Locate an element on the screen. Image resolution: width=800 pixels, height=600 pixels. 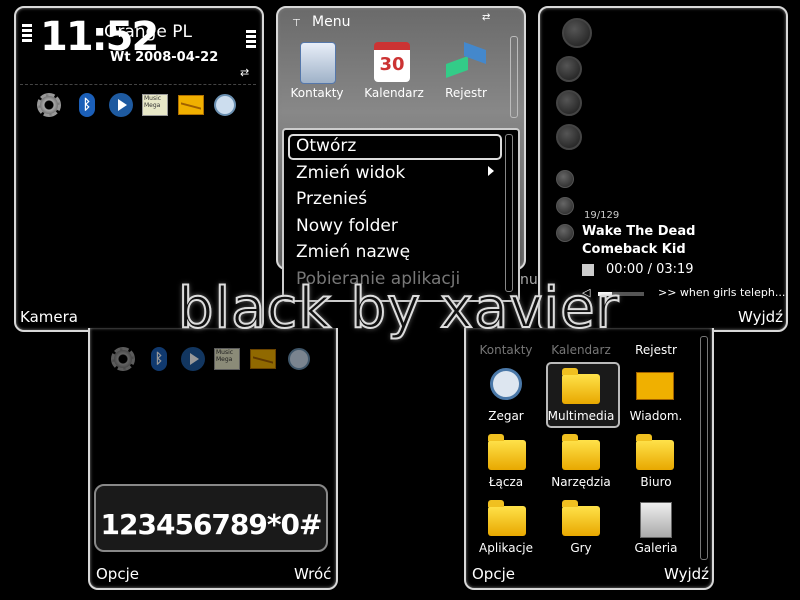
multimedia-folder-icon is located at coordinates (581, 387).